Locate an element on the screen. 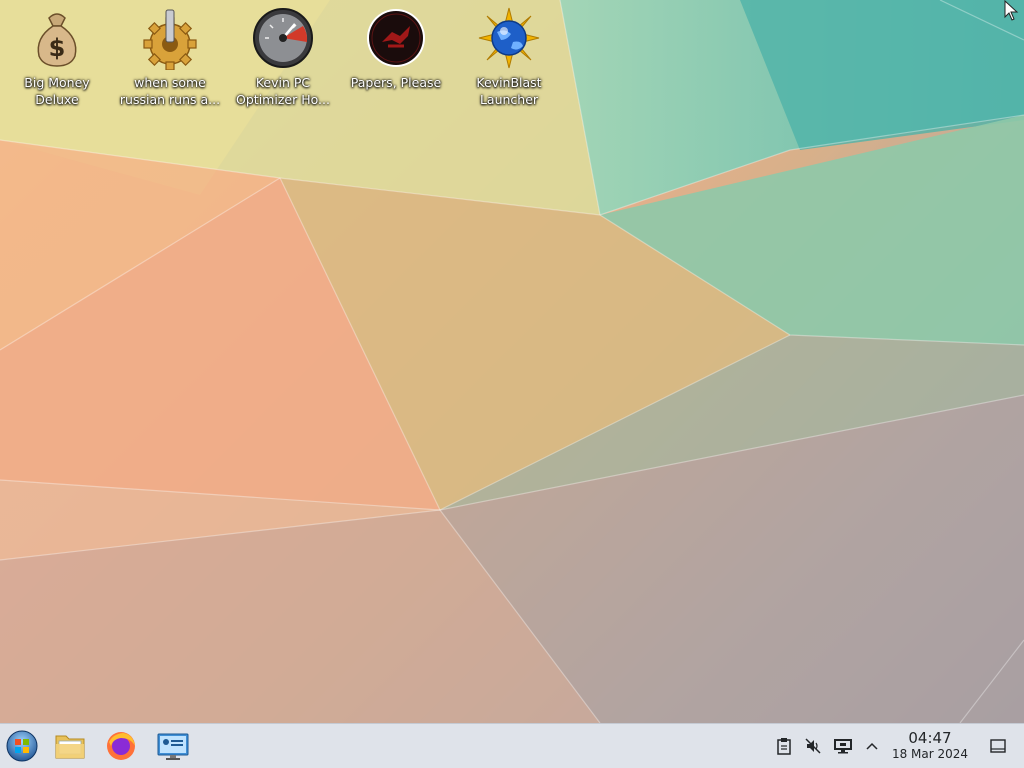 The width and height of the screenshot is (1024, 768). clock: 04:47 18 Mar 2024 is located at coordinates (930, 746).